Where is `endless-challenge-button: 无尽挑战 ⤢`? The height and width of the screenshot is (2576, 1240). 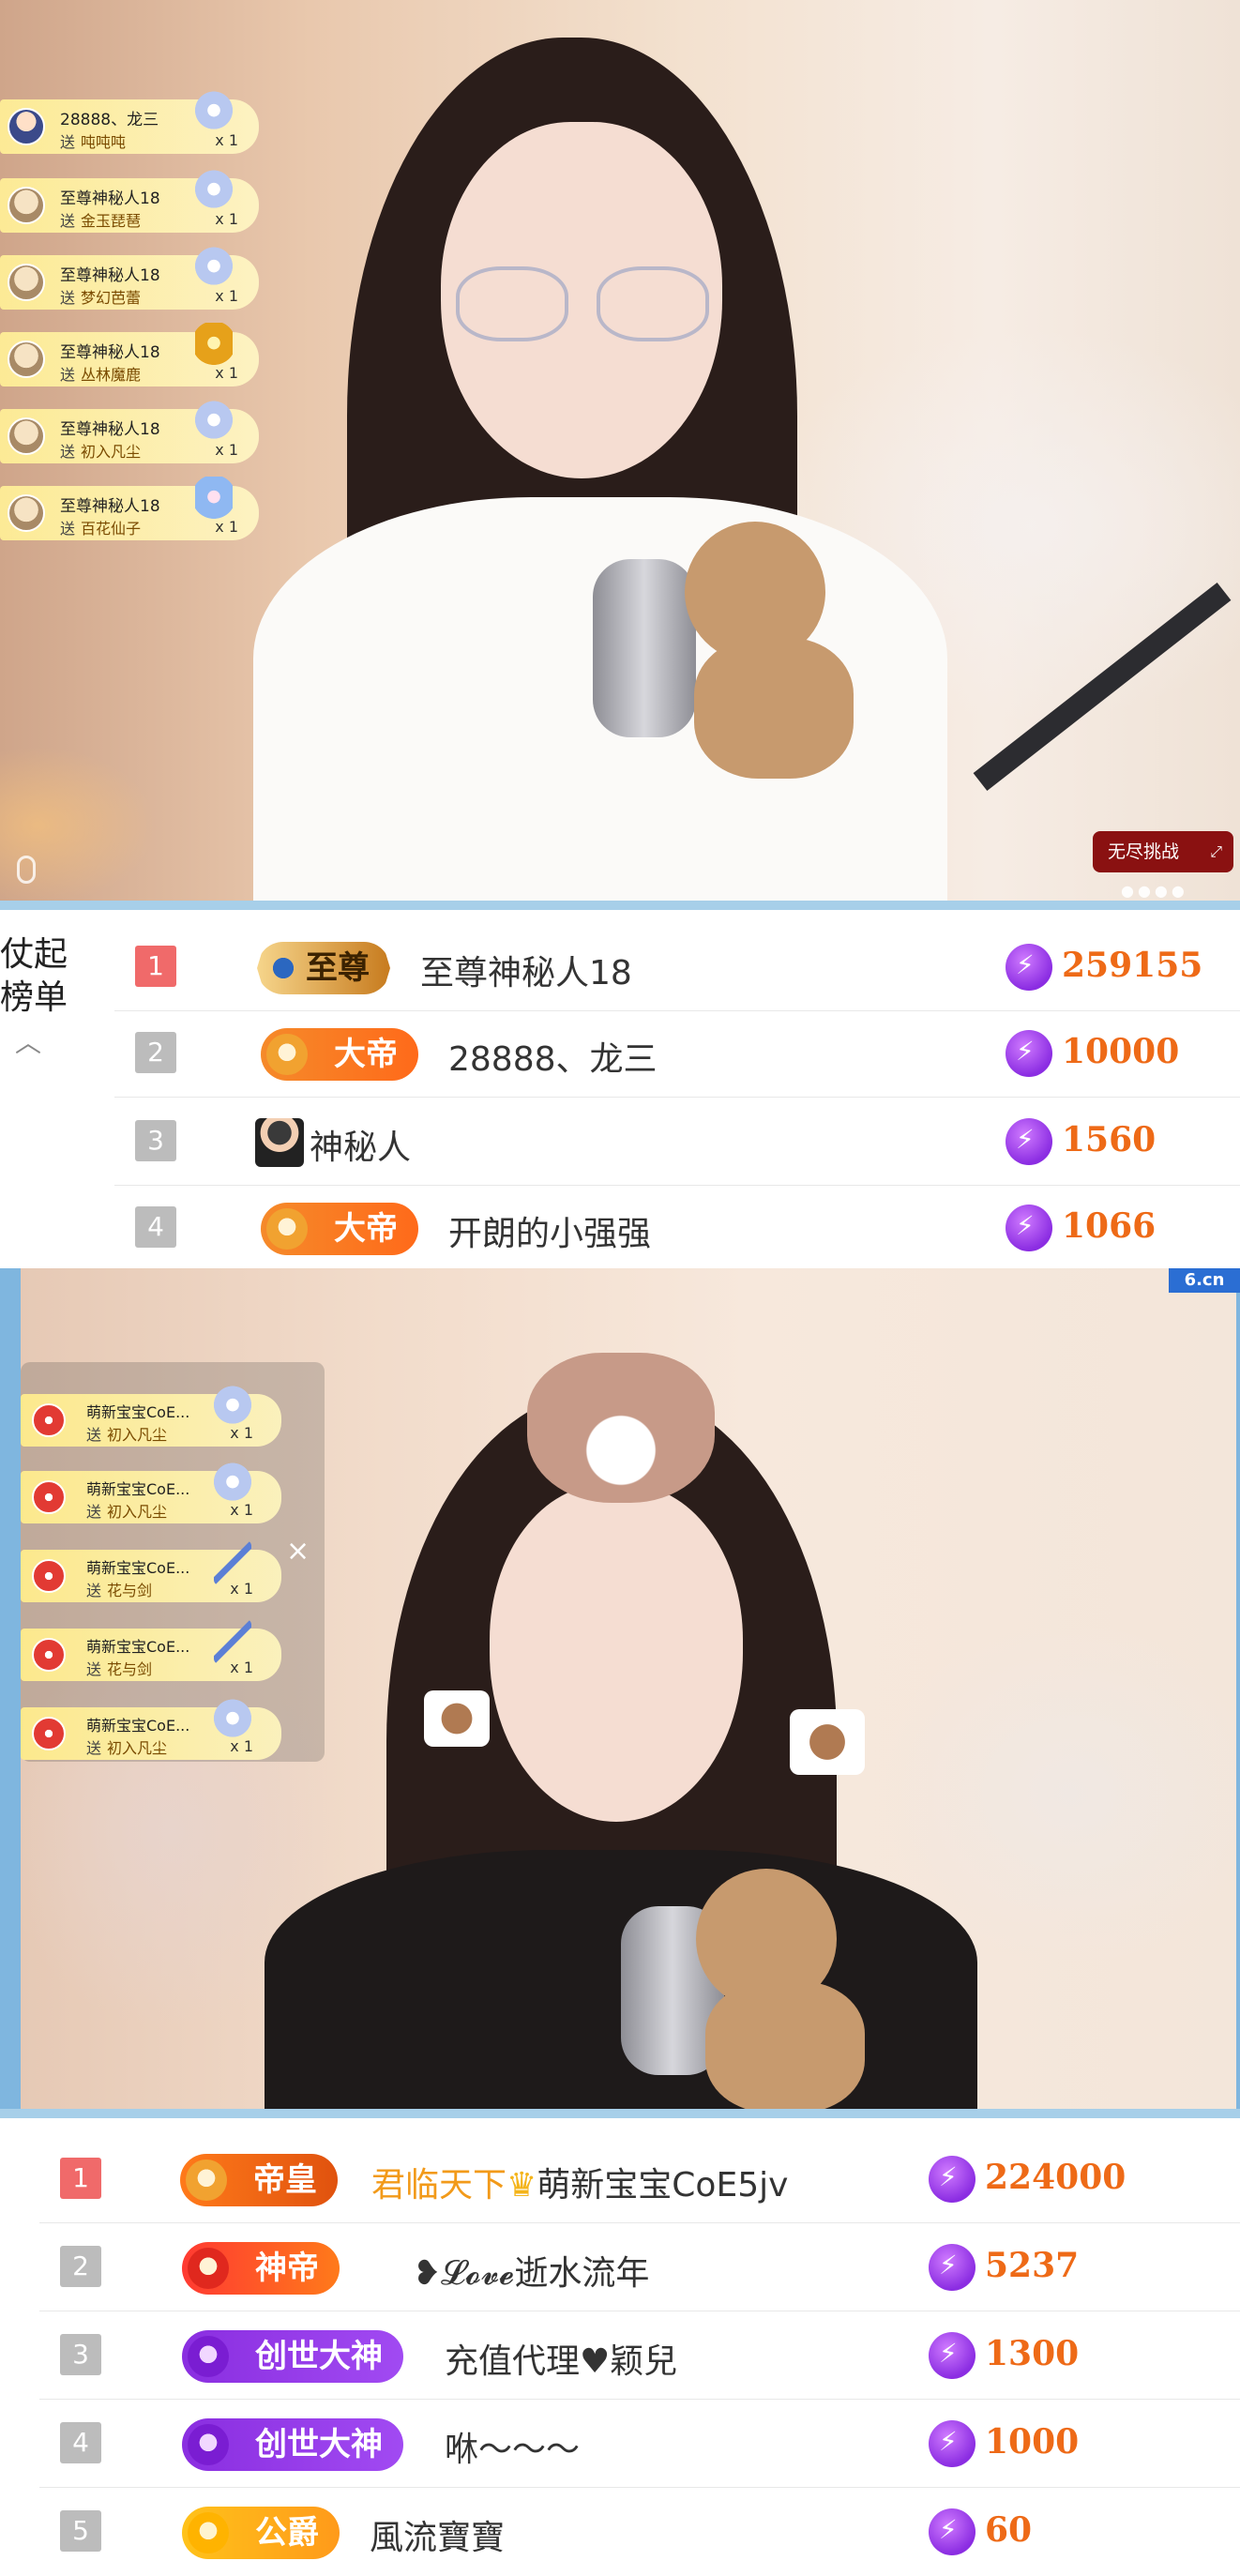 endless-challenge-button: 无尽挑战 ⤢ is located at coordinates (1163, 851).